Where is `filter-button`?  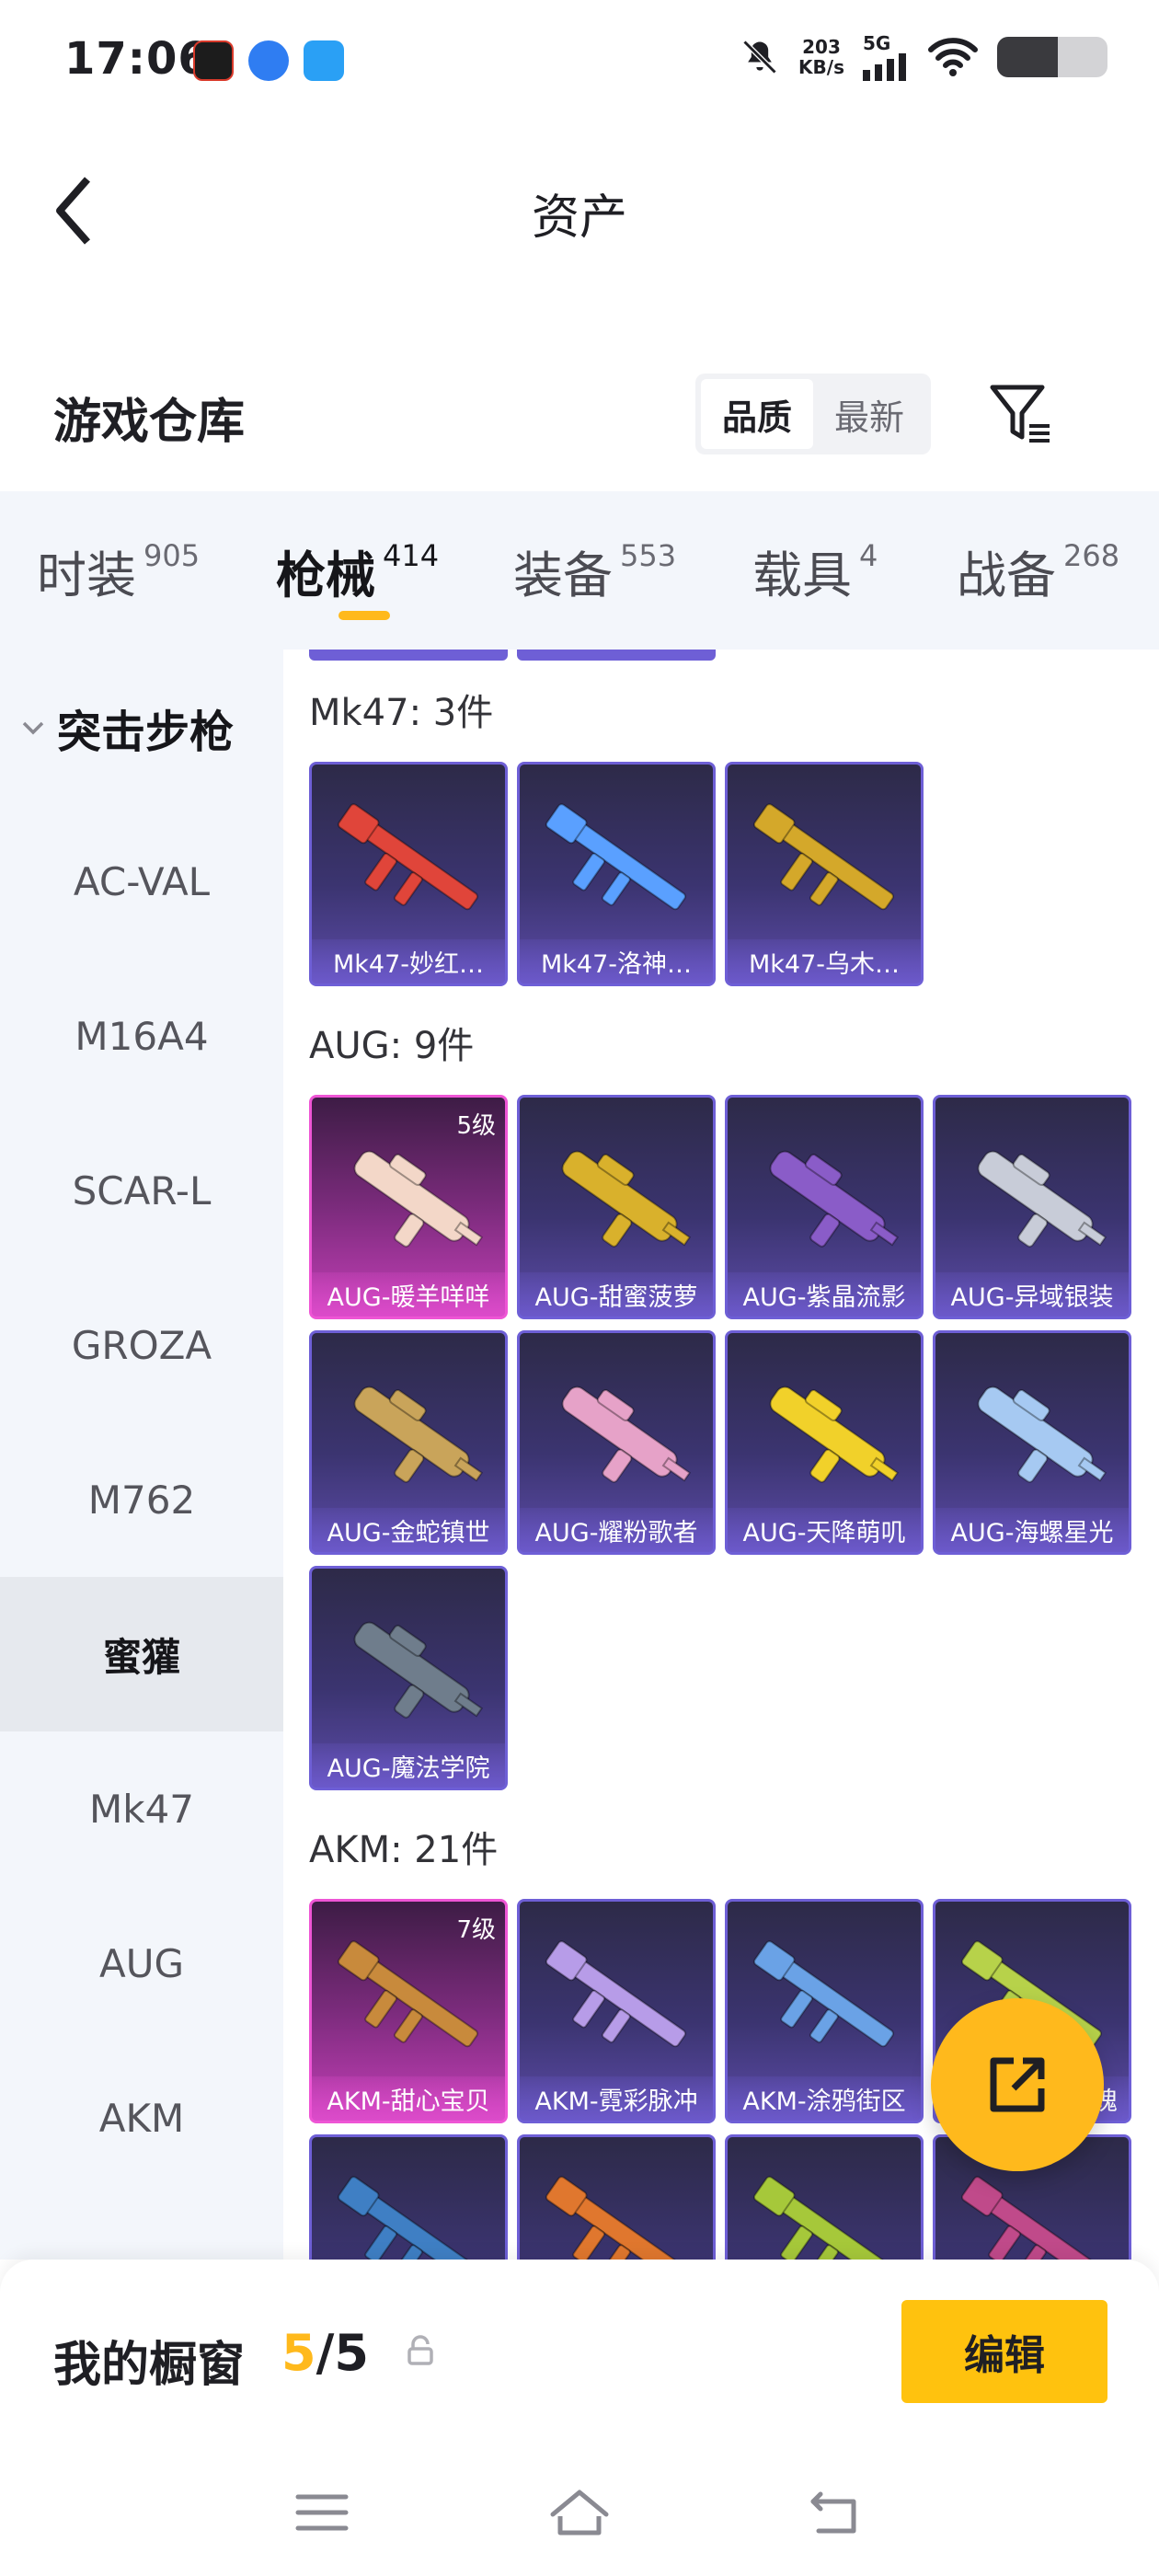 filter-button is located at coordinates (1021, 414).